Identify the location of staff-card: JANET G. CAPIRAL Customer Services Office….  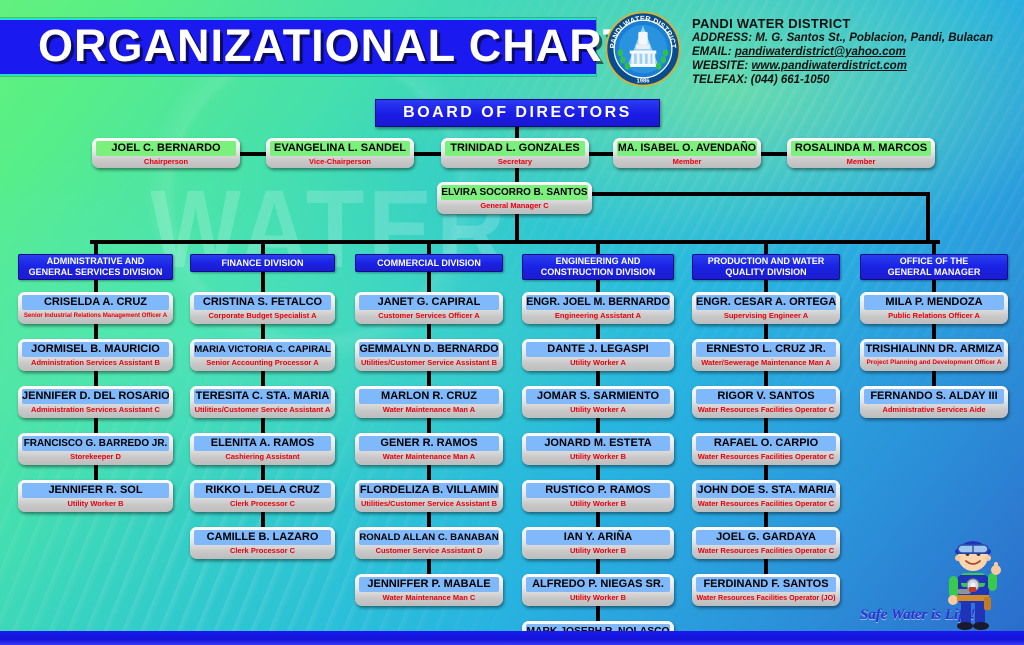
(429, 308).